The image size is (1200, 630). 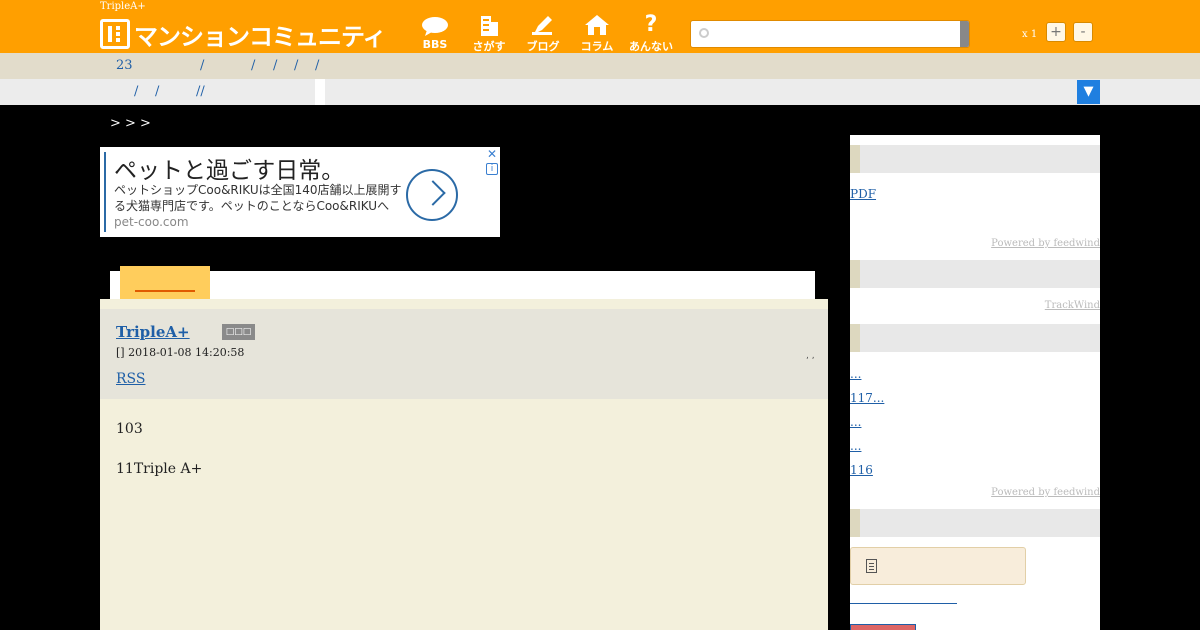 I want to click on ad-open-button, so click(x=432, y=195).